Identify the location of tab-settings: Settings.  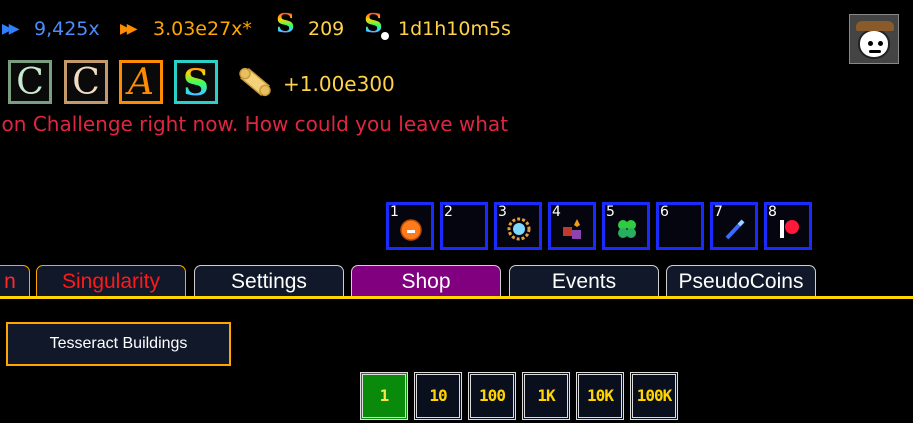
(269, 281).